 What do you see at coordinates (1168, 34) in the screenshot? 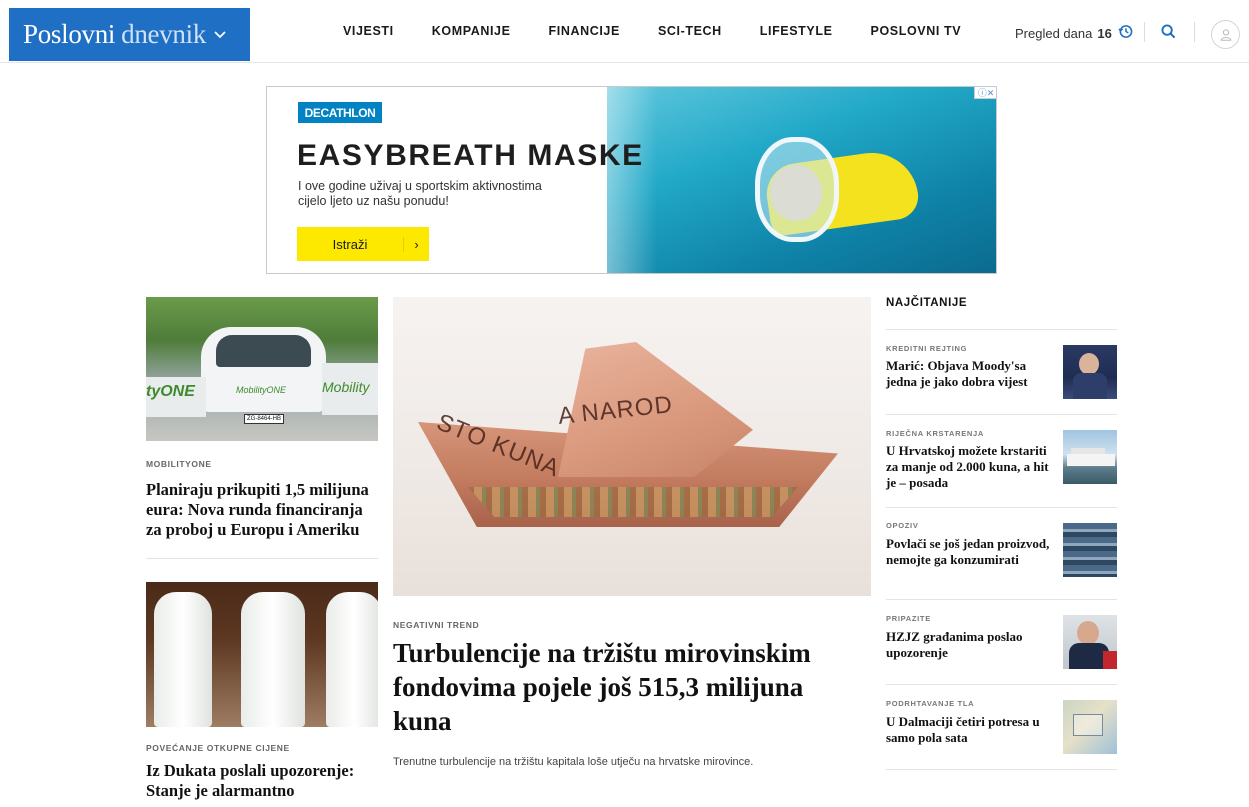
I see `search-icon` at bounding box center [1168, 34].